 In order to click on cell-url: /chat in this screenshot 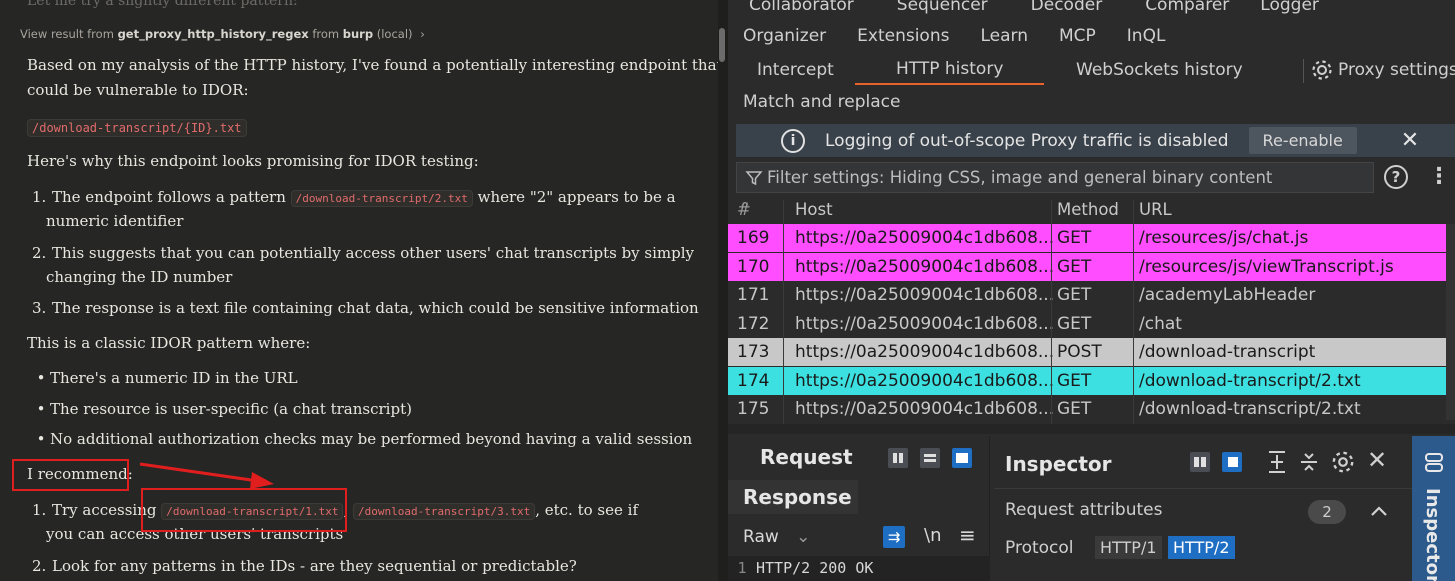, I will do `click(1160, 323)`.